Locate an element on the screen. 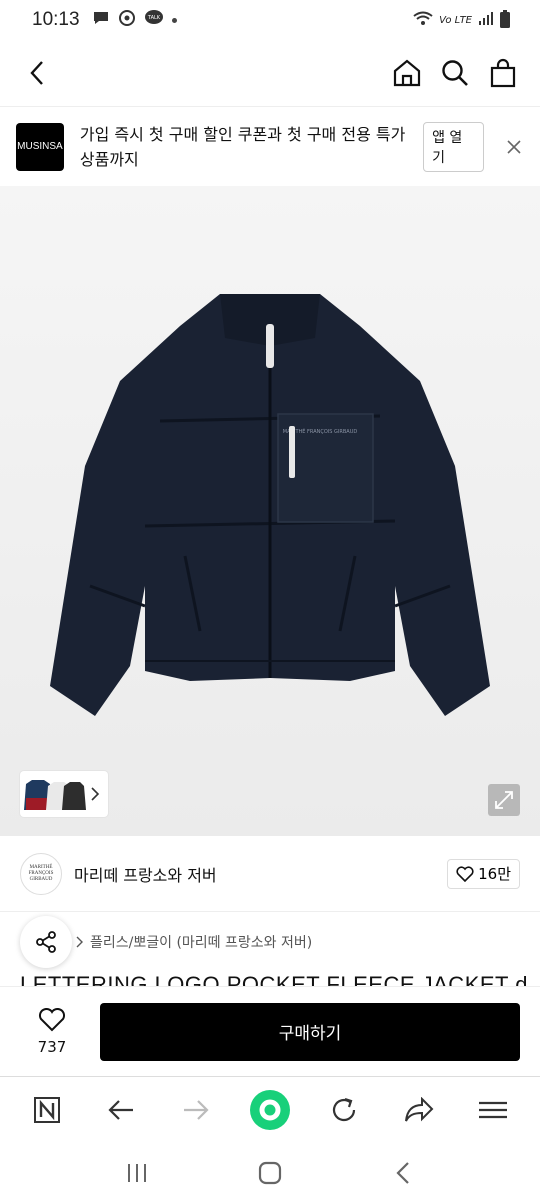 This screenshot has height=1204, width=540. category-row: 플리스/뽀글이 (마리떼 프랑소와 저버) is located at coordinates (270, 942).